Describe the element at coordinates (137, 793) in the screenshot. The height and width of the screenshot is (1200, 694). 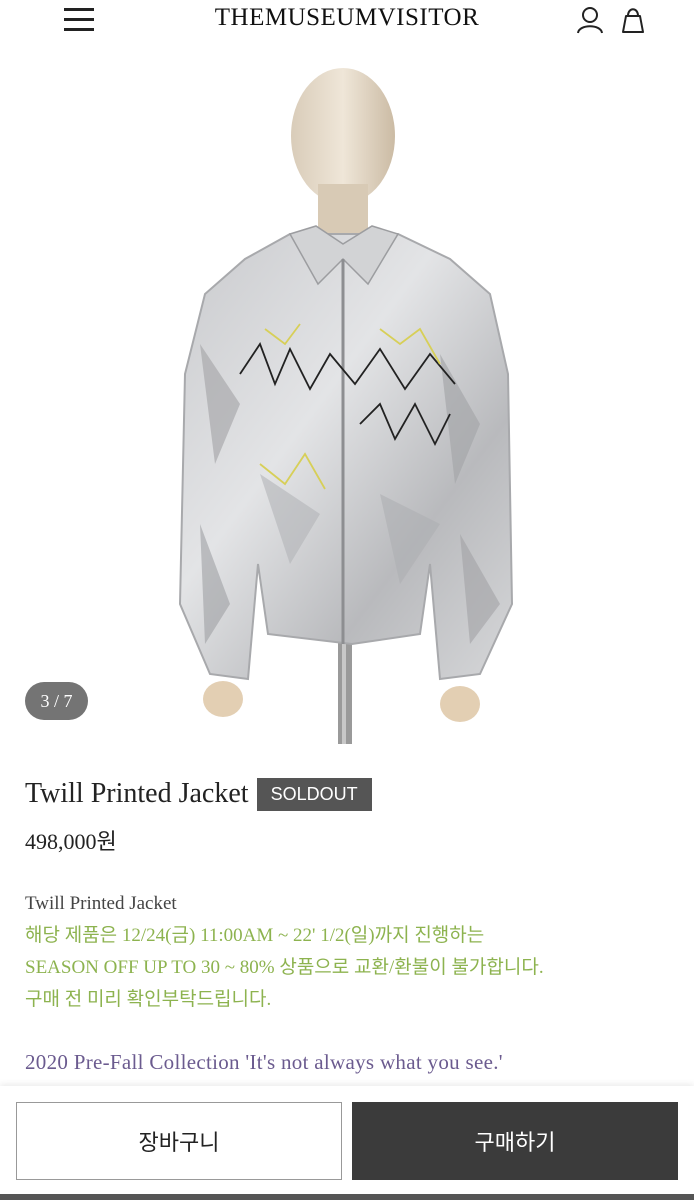
I see `product-title: Twill Printed Jacket` at that location.